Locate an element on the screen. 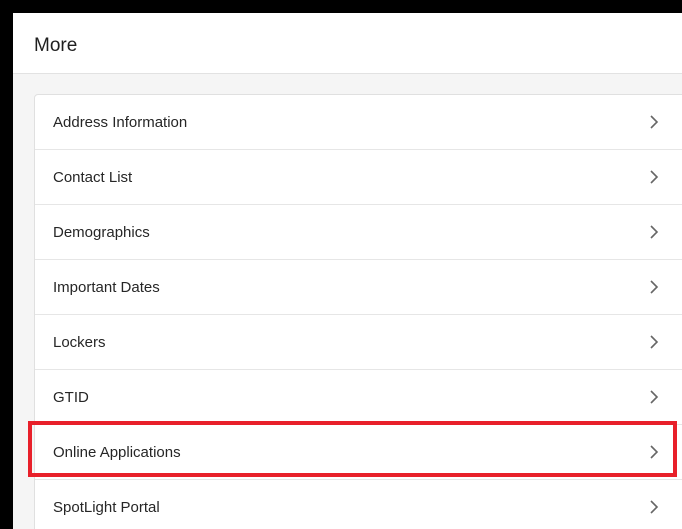 Image resolution: width=682 pixels, height=529 pixels. menu-item-lockers: Lockers is located at coordinates (358, 342).